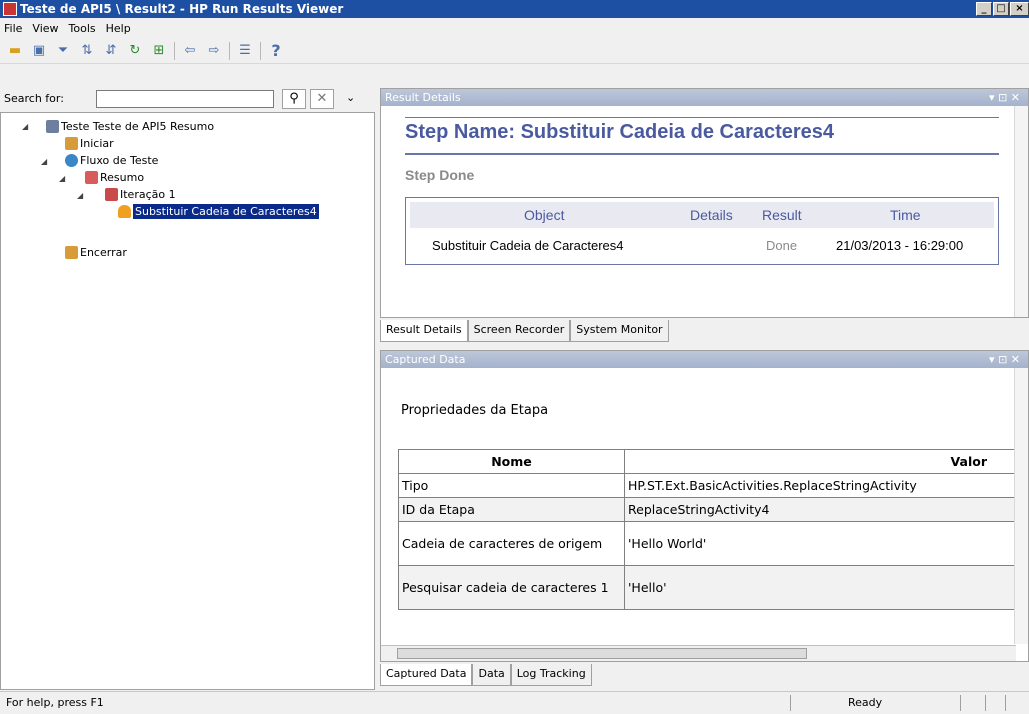 This screenshot has width=1029, height=714. Describe the element at coordinates (514, 702) in the screenshot. I see `status-bar: For help, press F1 Ready` at that location.